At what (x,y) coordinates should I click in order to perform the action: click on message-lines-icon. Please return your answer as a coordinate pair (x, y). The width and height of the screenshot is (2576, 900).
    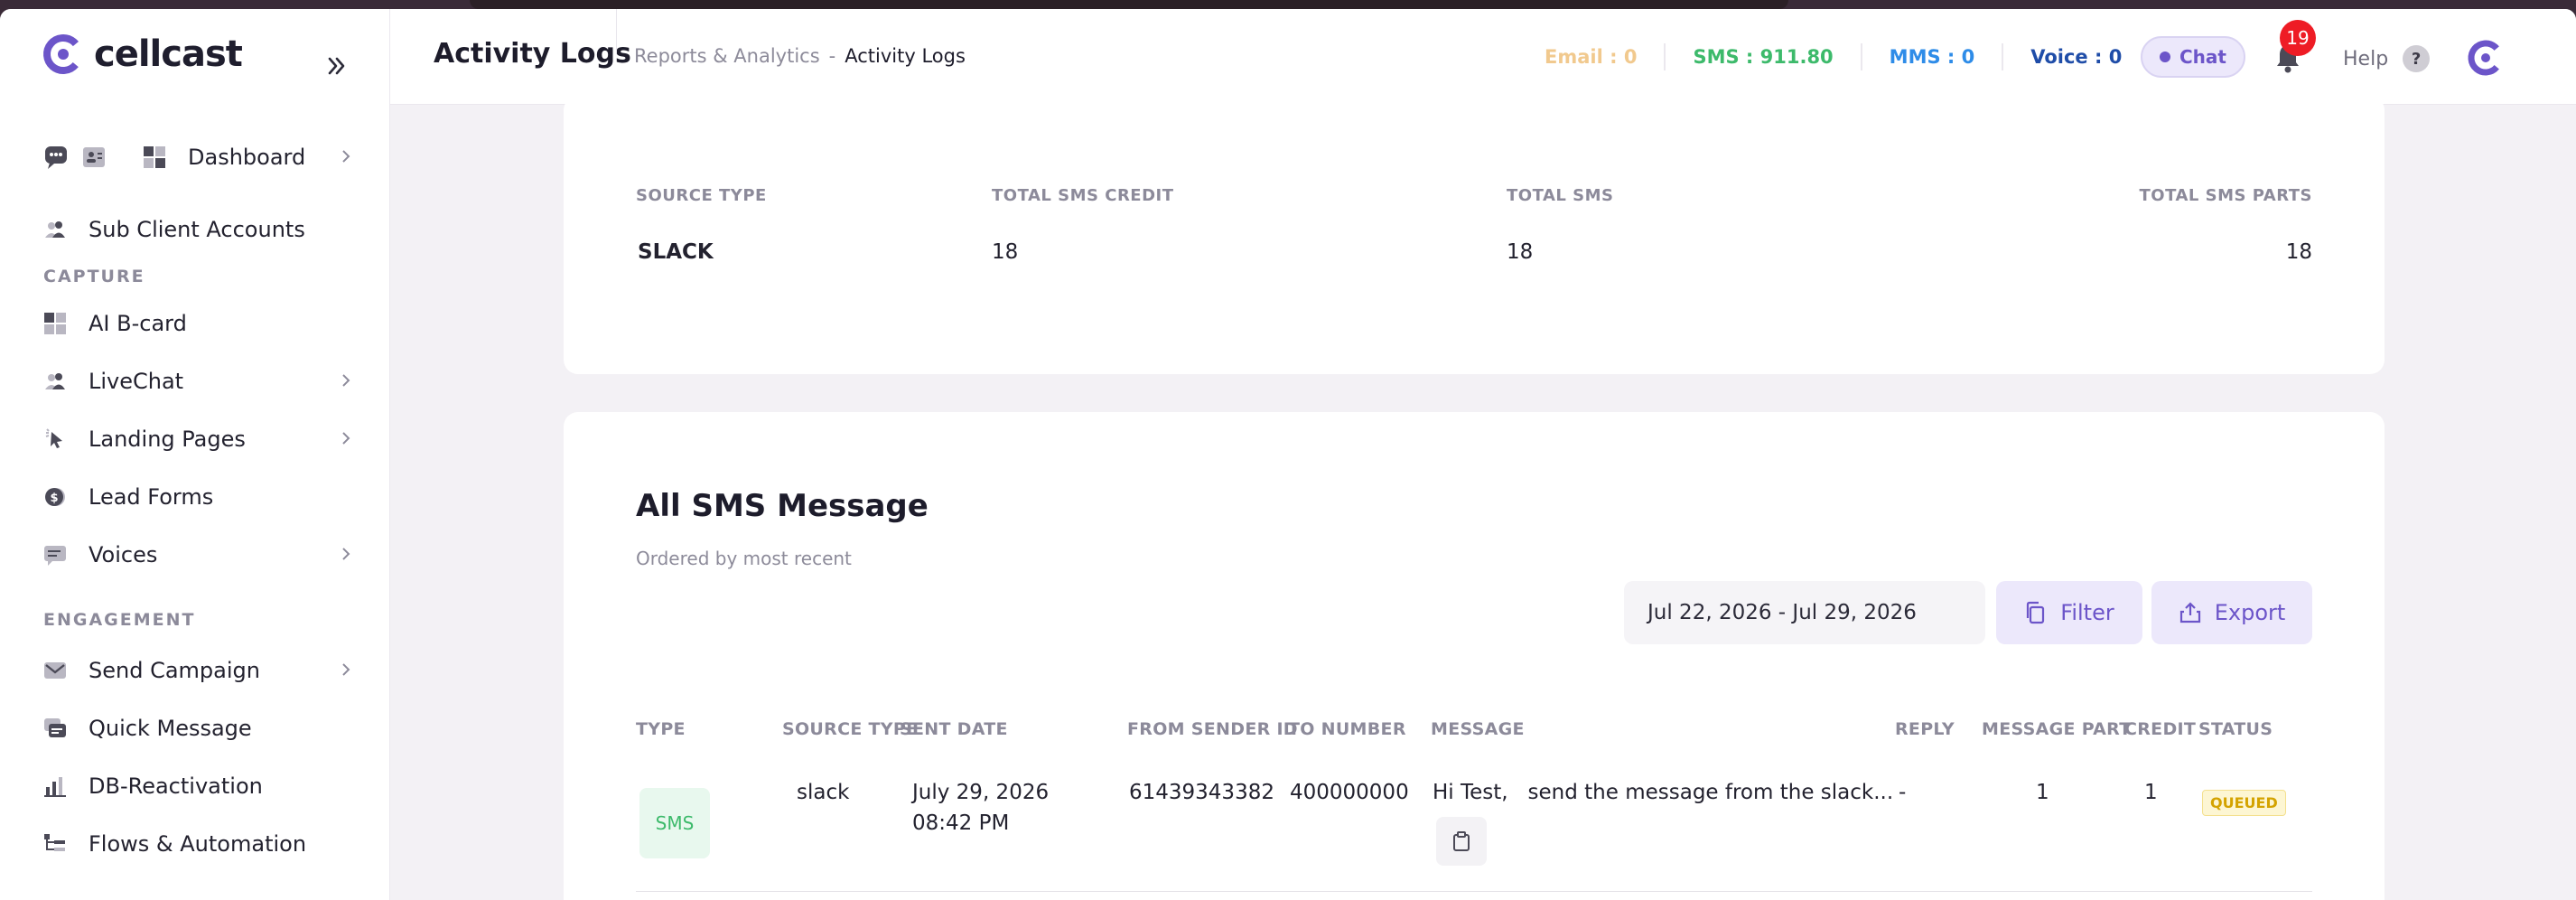
    Looking at the image, I should click on (55, 555).